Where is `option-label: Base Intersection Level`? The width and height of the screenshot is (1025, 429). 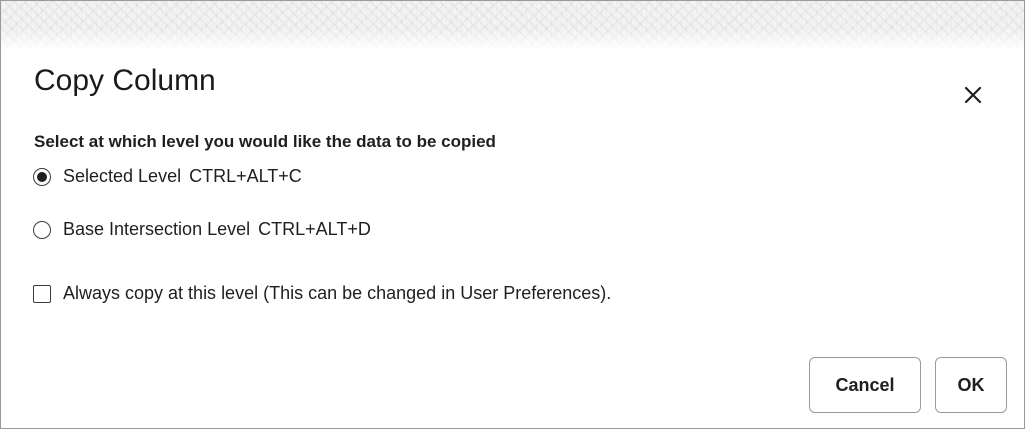
option-label: Base Intersection Level is located at coordinates (157, 229).